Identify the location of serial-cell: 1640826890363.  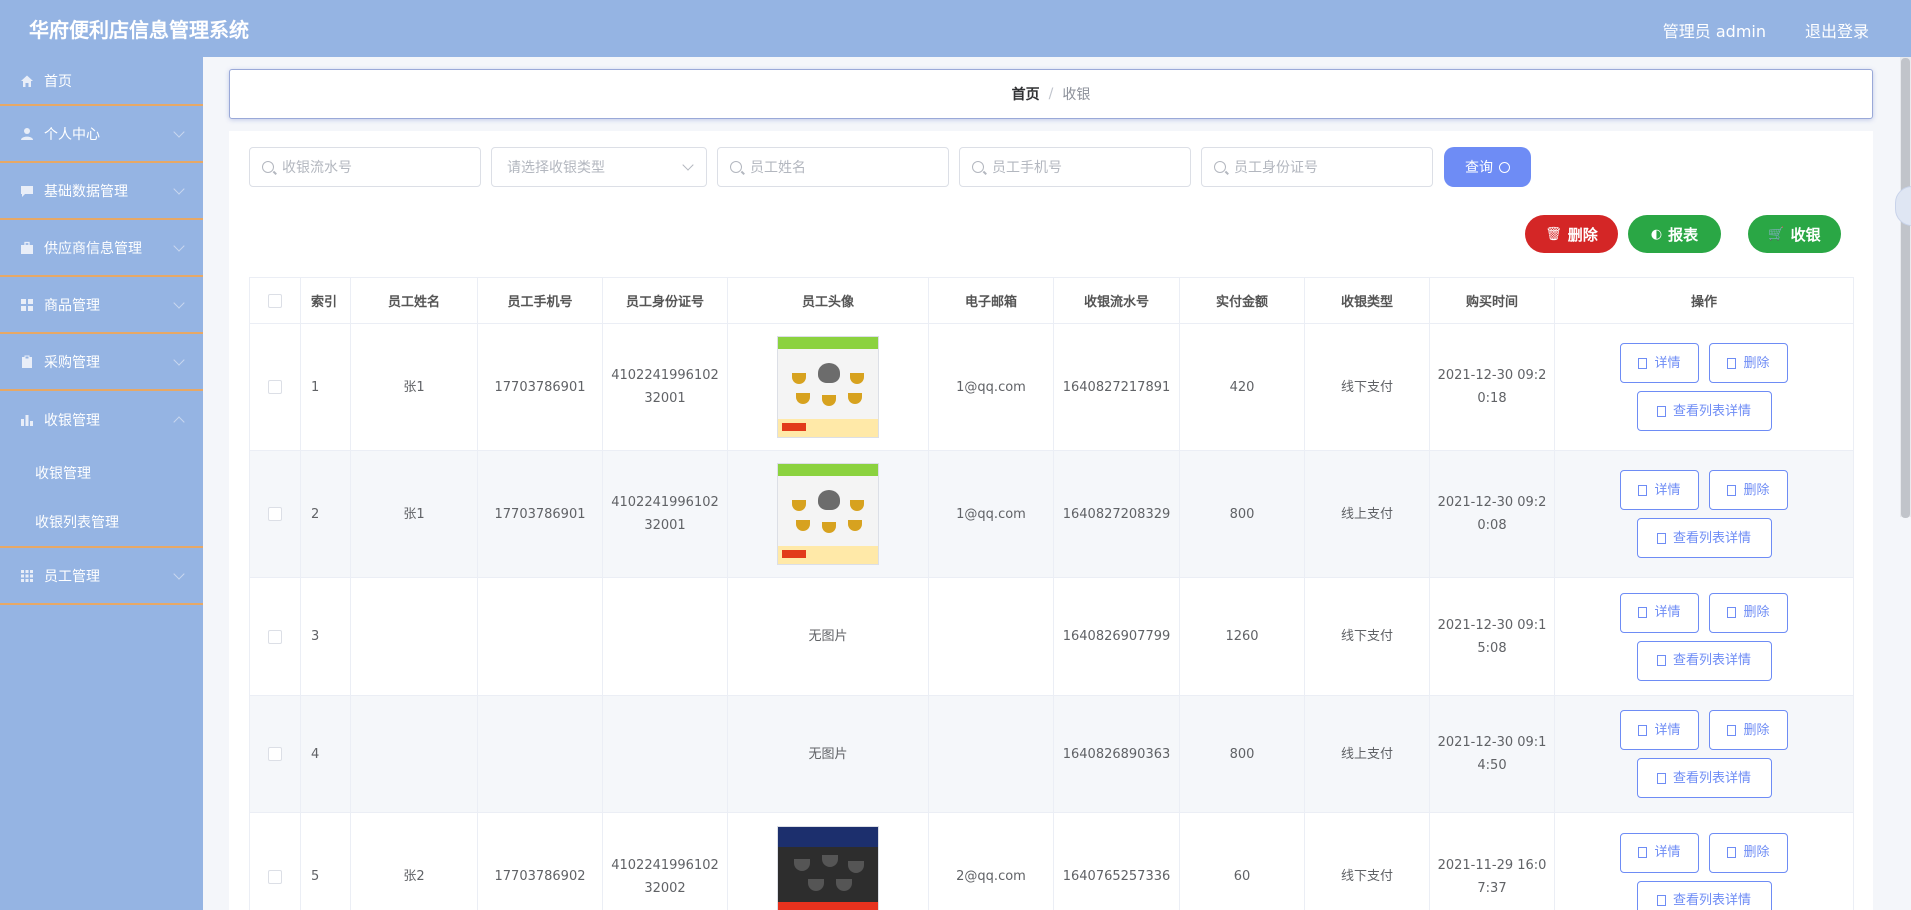
(1116, 754).